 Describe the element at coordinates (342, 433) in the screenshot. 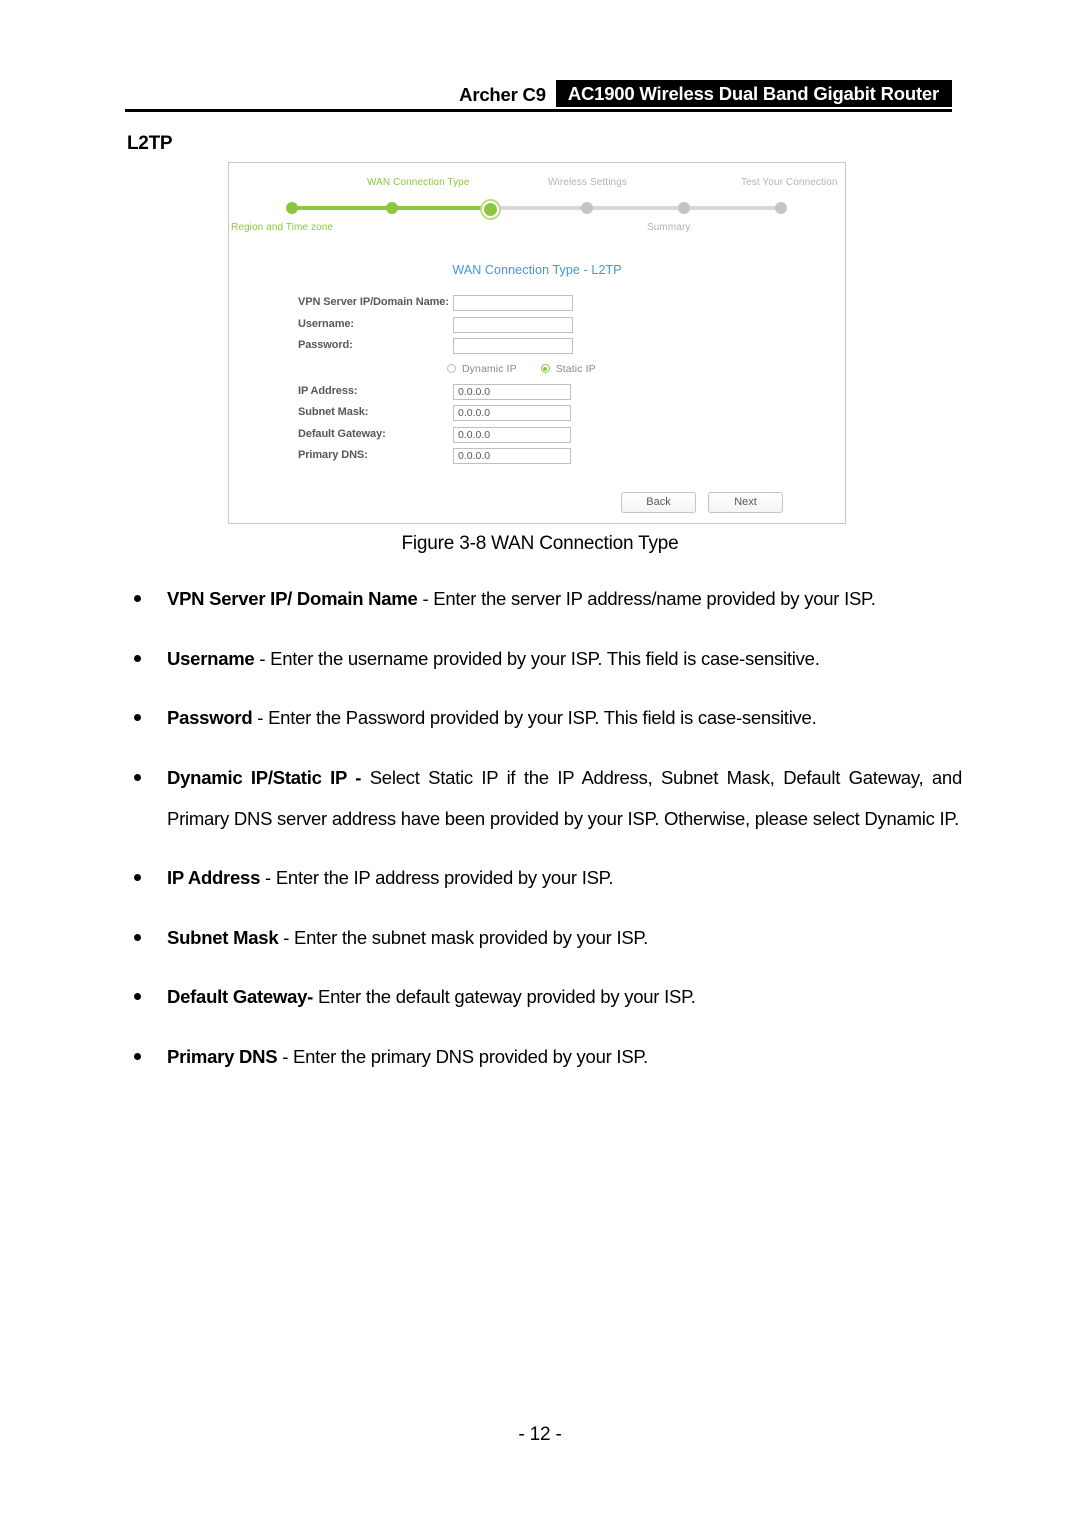

I see `default-gateway-label: Default Gateway:` at that location.